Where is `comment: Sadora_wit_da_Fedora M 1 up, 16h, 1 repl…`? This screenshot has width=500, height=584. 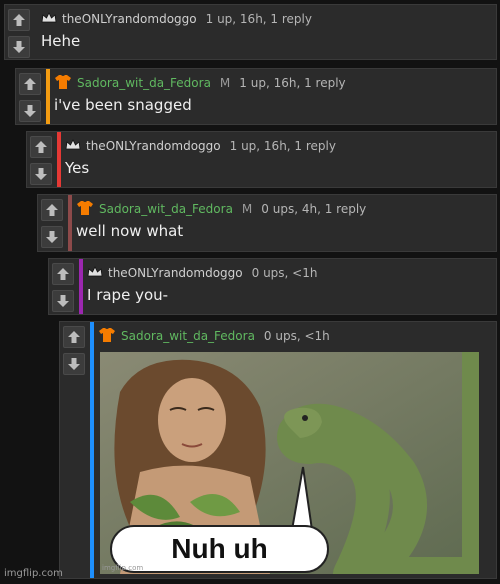
comment: Sadora_wit_da_Fedora M 1 up, 16h, 1 repl… is located at coordinates (256, 96).